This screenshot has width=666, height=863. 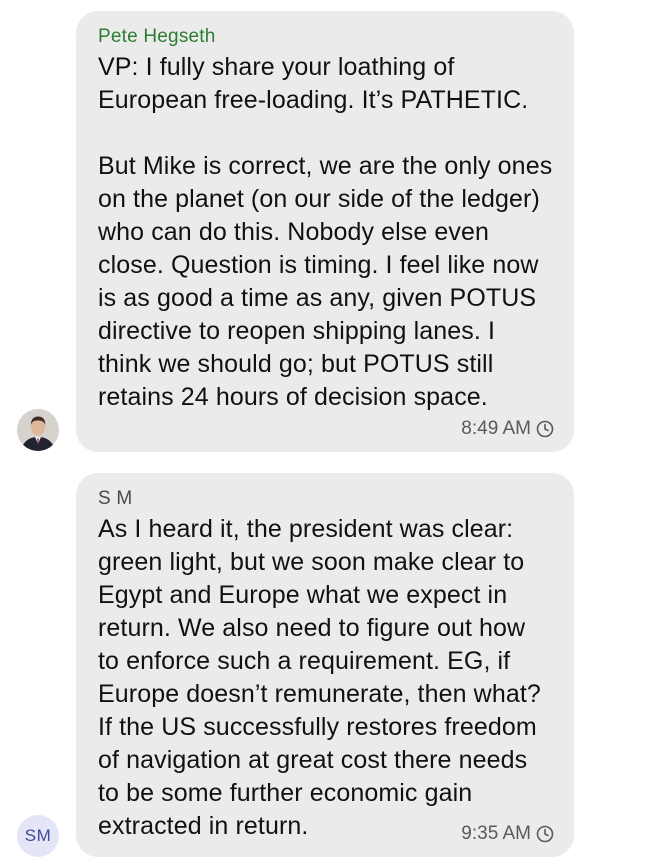 I want to click on message-line: retains 24 hours of decision space., so click(x=293, y=397).